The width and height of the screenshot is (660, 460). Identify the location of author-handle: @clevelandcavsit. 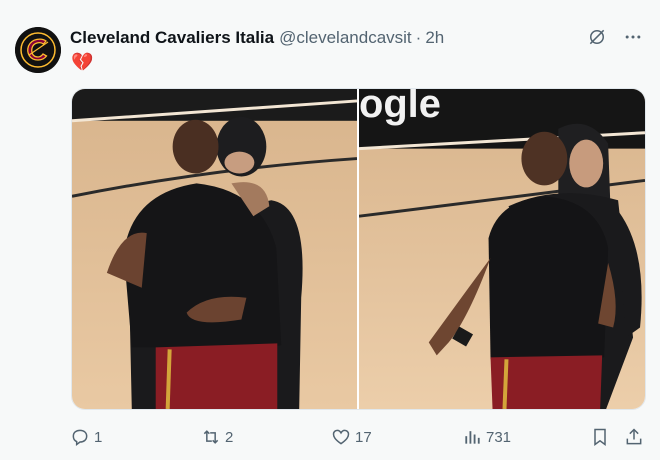
(345, 38).